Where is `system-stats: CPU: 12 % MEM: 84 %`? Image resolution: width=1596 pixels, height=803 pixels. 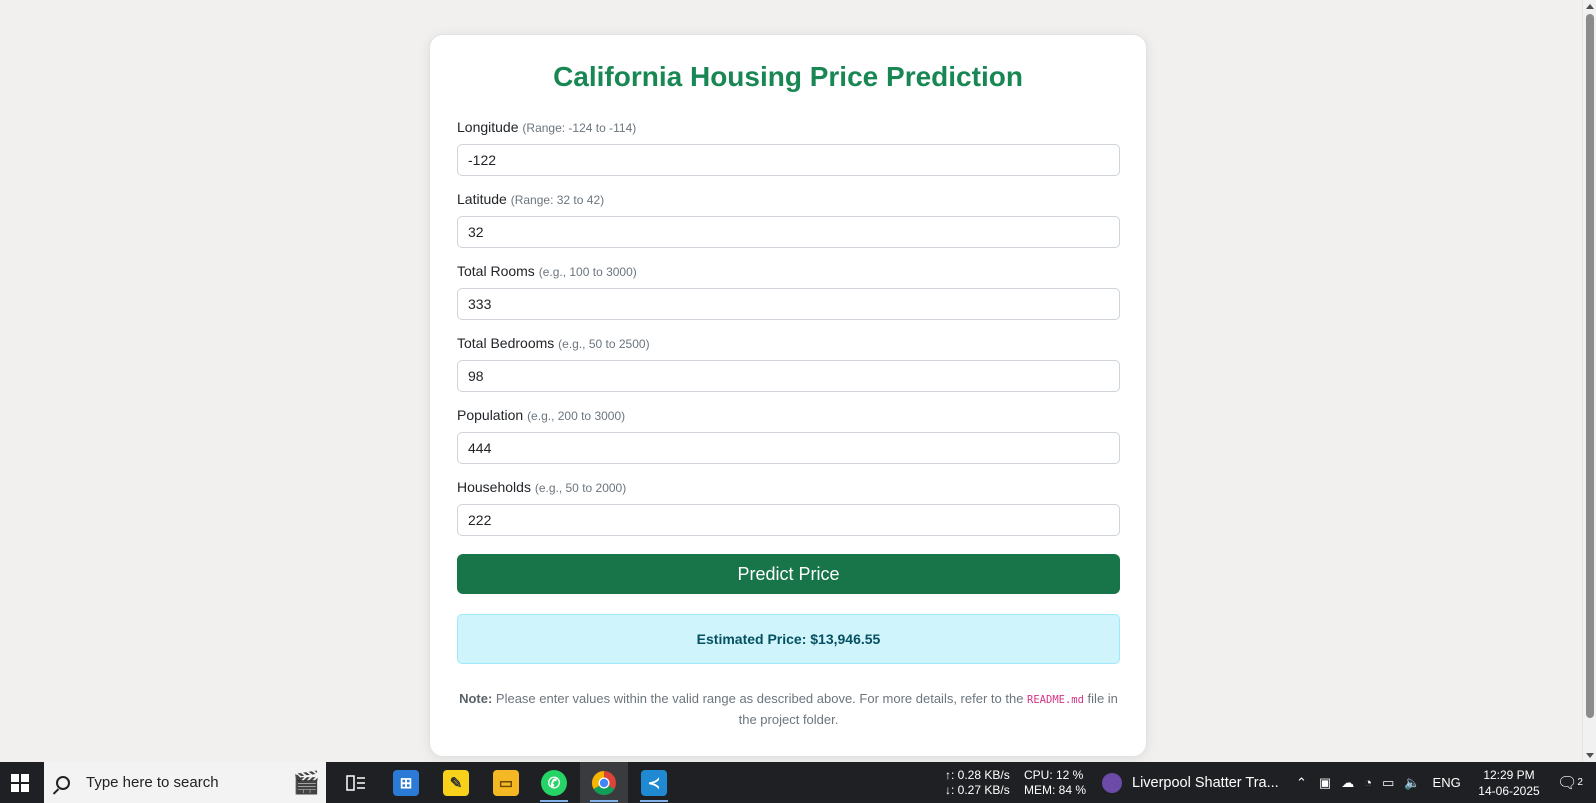 system-stats: CPU: 12 % MEM: 84 % is located at coordinates (1055, 783).